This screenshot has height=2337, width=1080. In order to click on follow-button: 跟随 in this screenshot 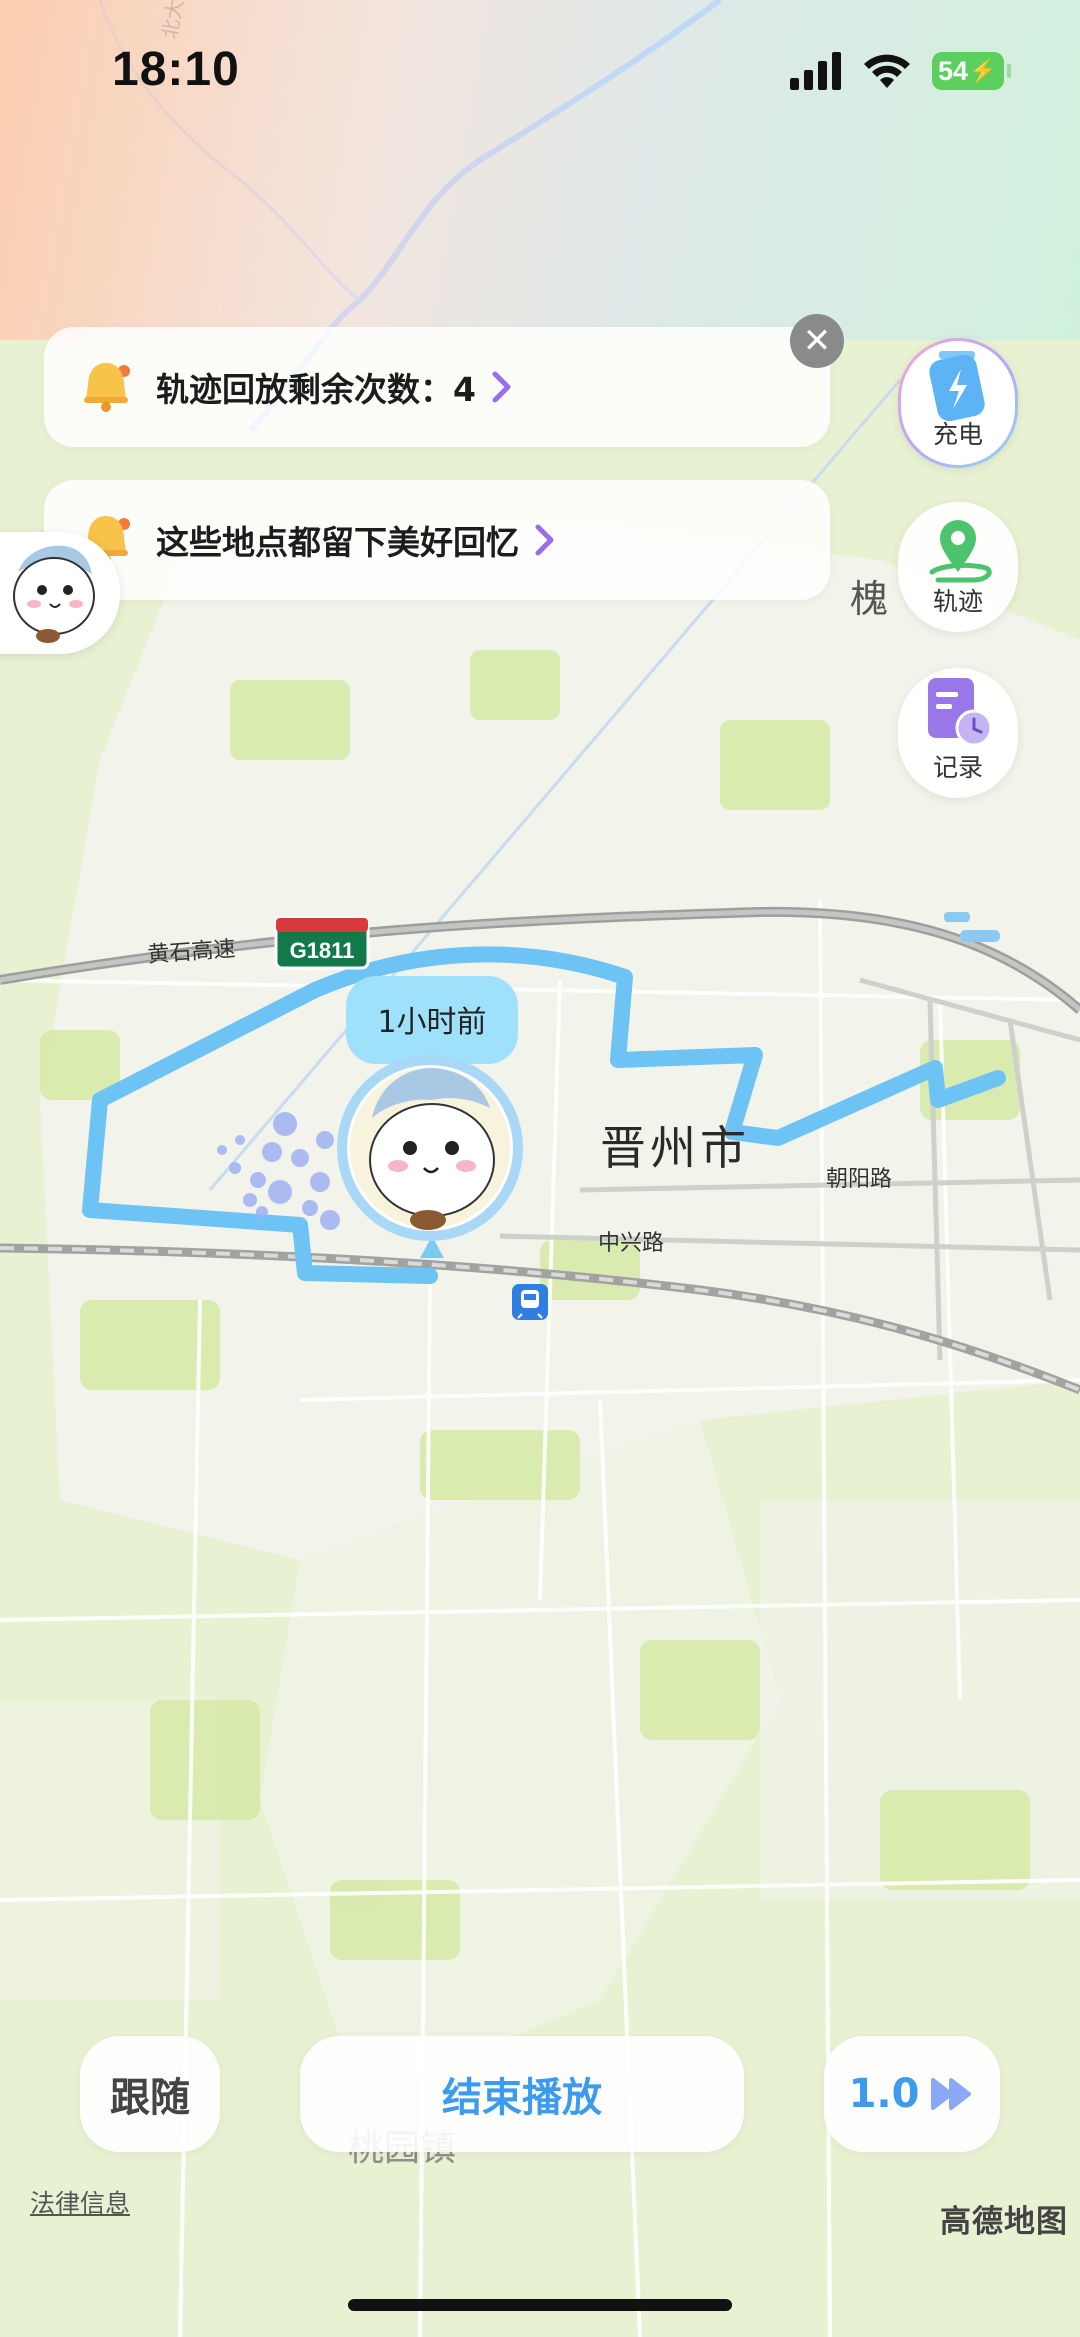, I will do `click(150, 2094)`.